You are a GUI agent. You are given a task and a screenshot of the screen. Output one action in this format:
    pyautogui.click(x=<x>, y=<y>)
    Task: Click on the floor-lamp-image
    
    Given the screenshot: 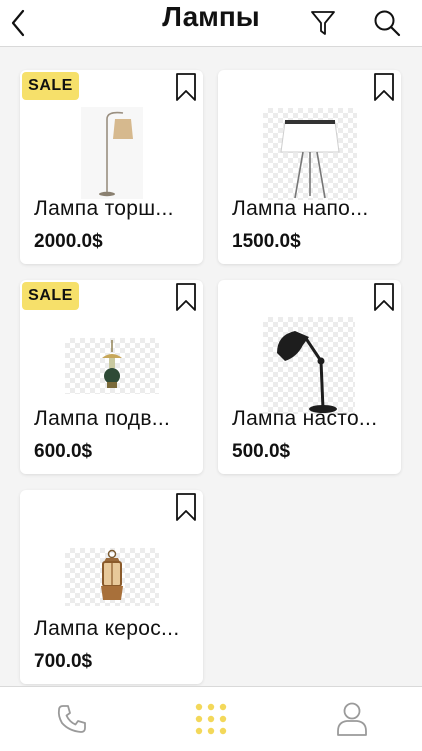 What is the action you would take?
    pyautogui.click(x=112, y=153)
    